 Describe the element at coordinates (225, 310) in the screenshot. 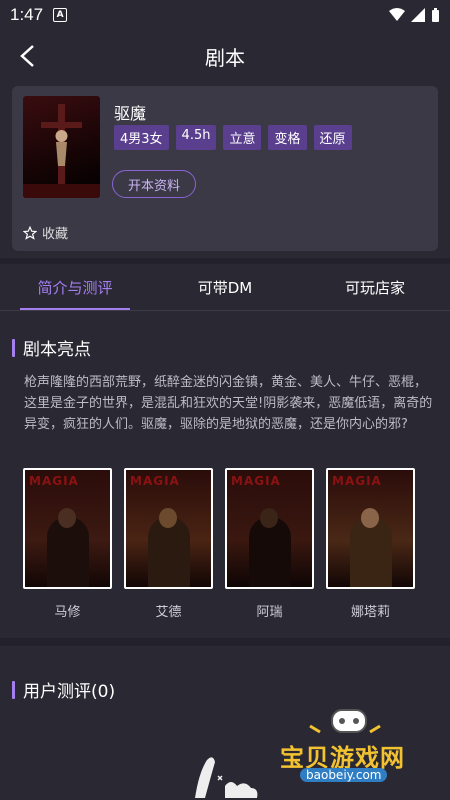

I see `tabs-divider` at that location.